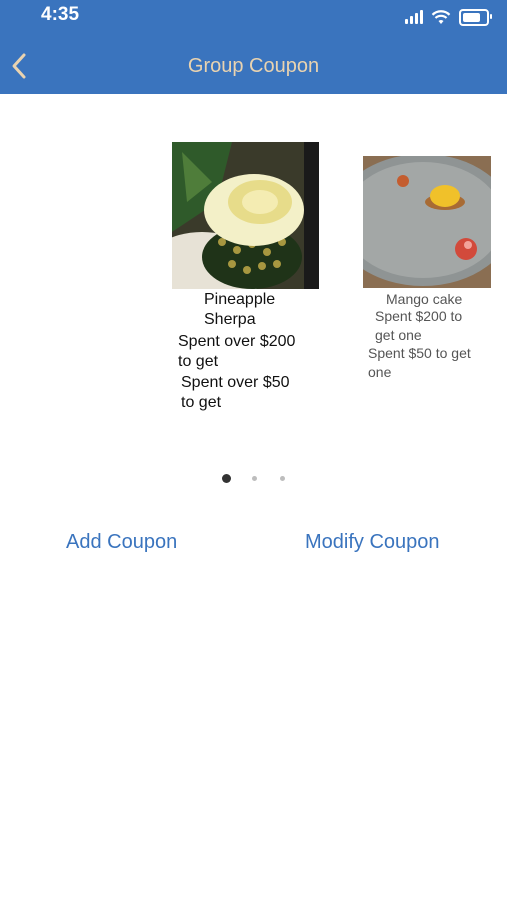  I want to click on status-time: 4:35, so click(60, 14).